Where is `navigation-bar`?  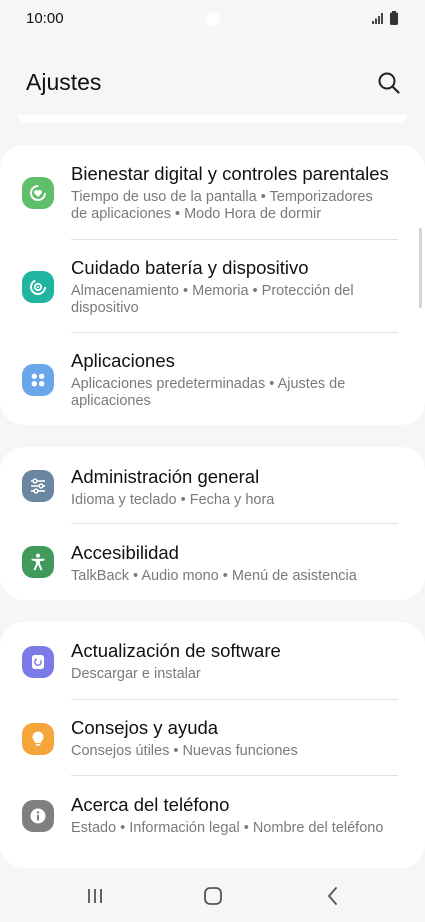 navigation-bar is located at coordinates (212, 897).